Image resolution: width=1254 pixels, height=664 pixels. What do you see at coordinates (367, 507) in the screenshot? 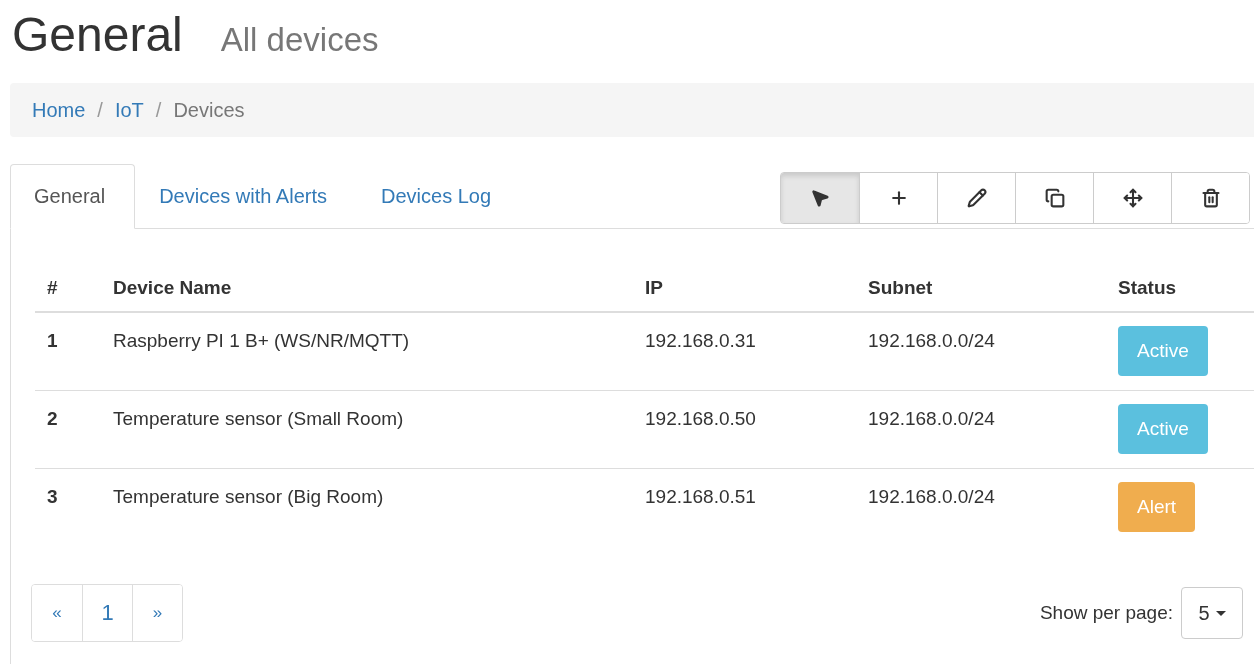
I see `device-name-cell: Temperature sensor (Big Room)` at bounding box center [367, 507].